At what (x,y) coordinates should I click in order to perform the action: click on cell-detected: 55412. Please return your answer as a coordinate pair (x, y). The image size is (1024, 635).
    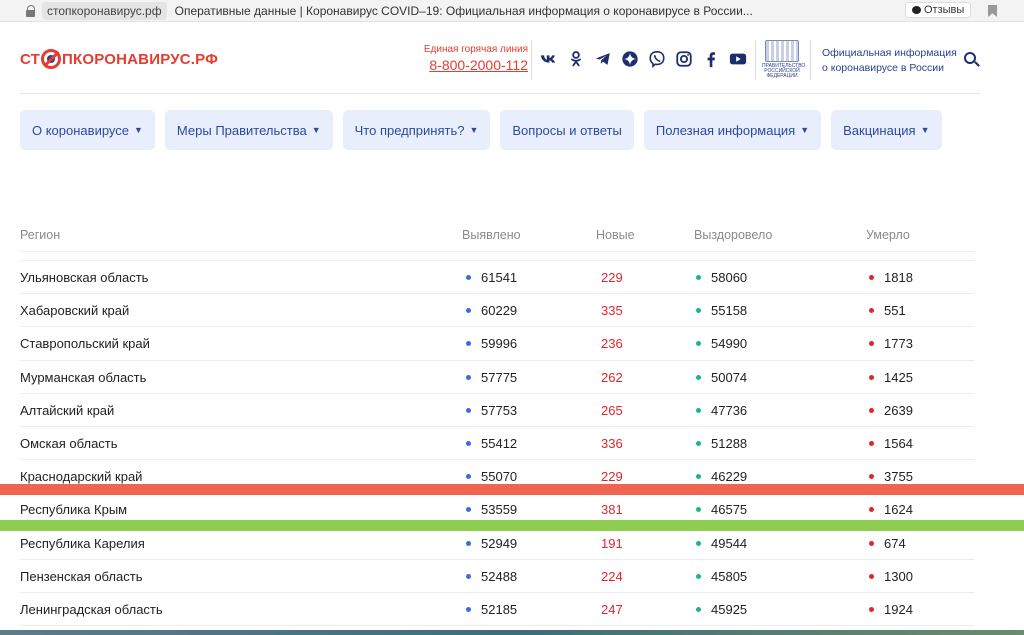
    Looking at the image, I should click on (491, 443).